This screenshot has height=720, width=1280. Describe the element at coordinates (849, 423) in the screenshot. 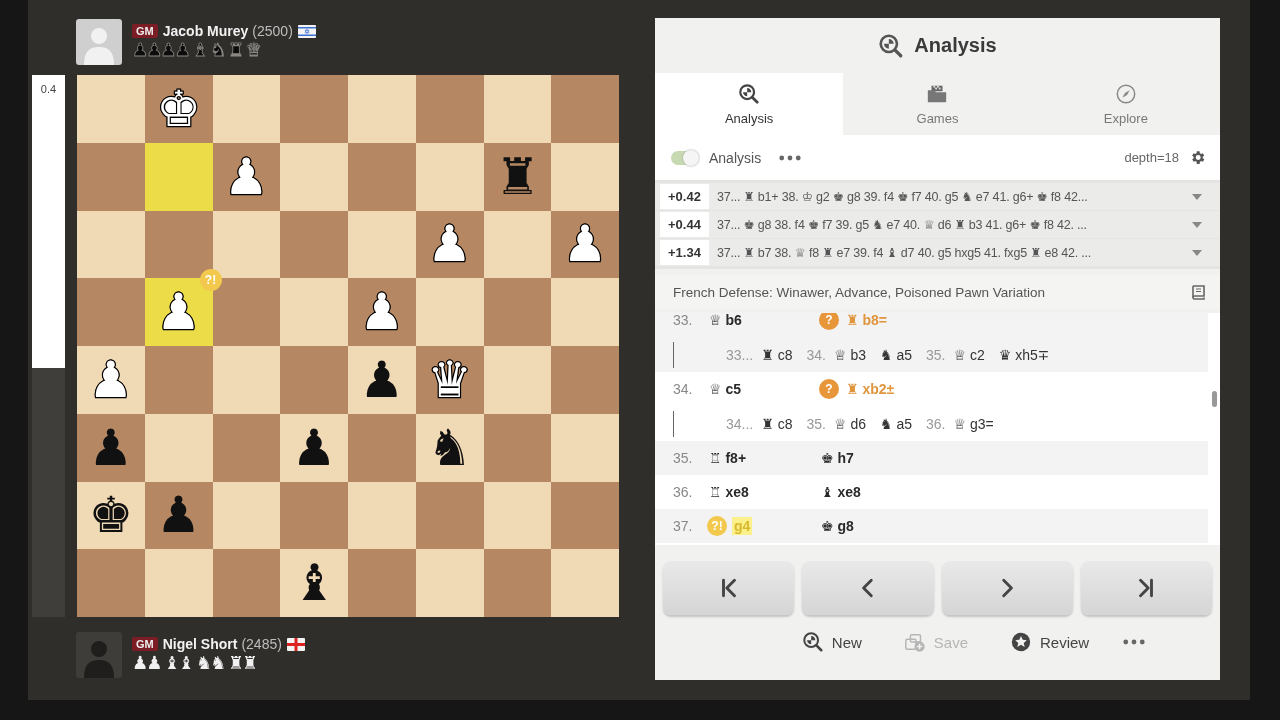

I see `variation-move: ♕ d6` at that location.